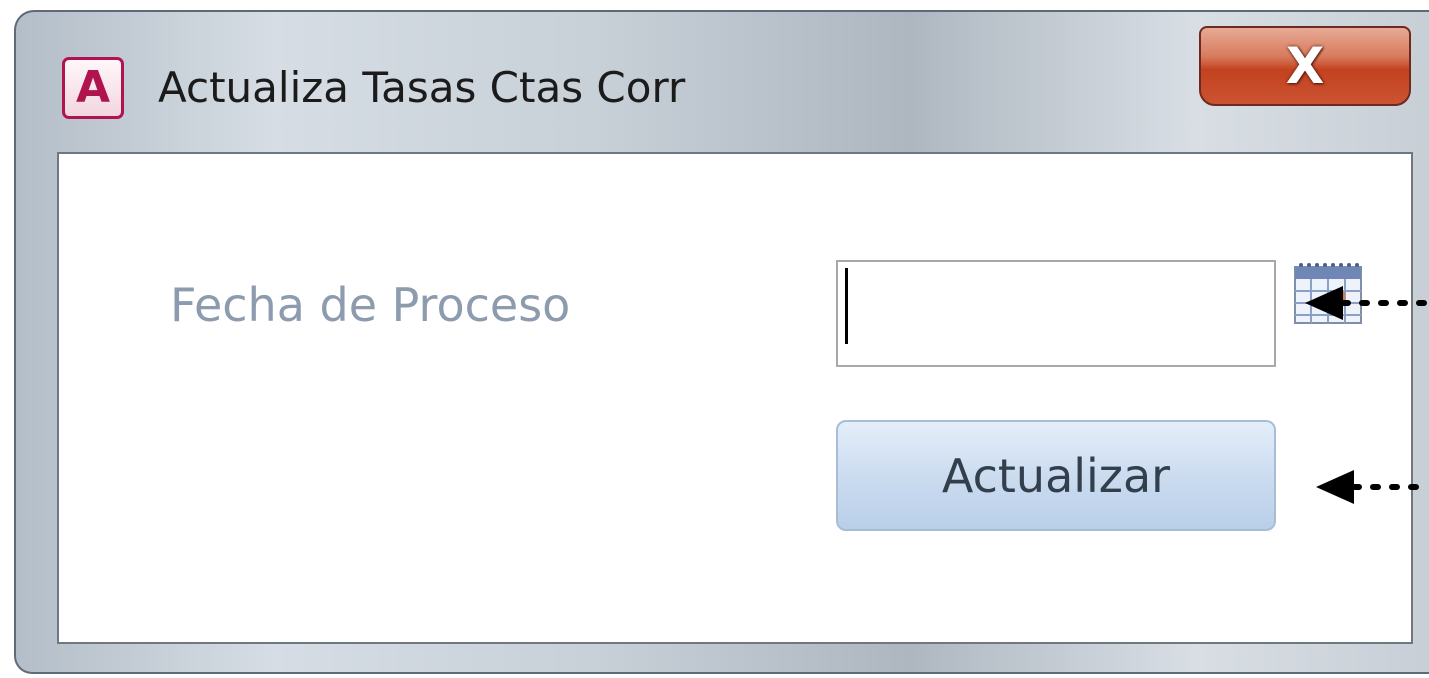  I want to click on access-app-icon: A, so click(93, 88).